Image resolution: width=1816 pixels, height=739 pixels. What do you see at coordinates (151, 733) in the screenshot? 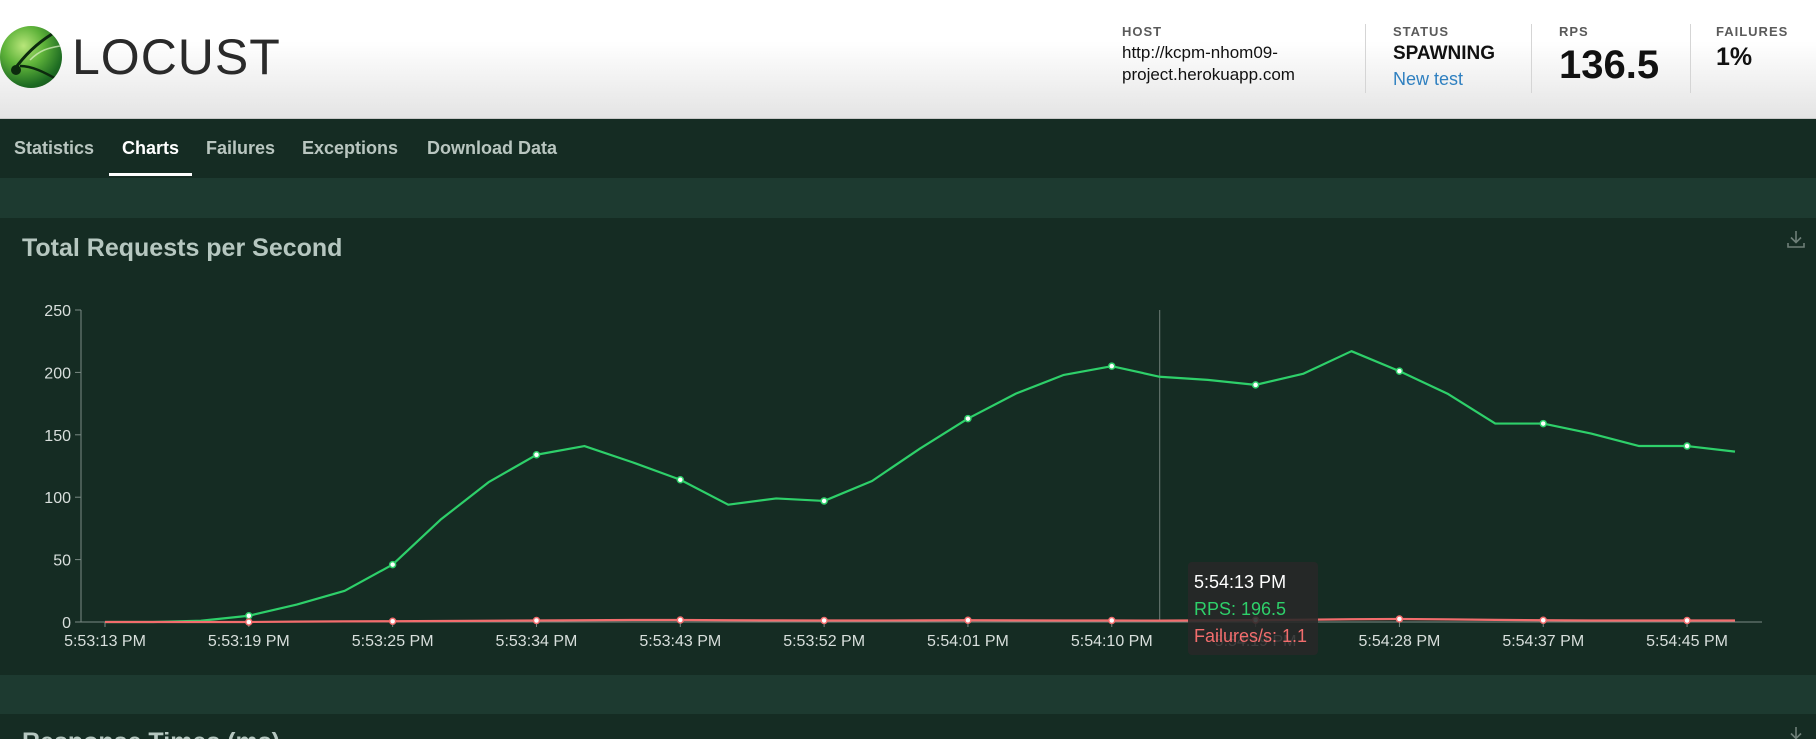
I see `response-times-title: Response Times (ms)` at bounding box center [151, 733].